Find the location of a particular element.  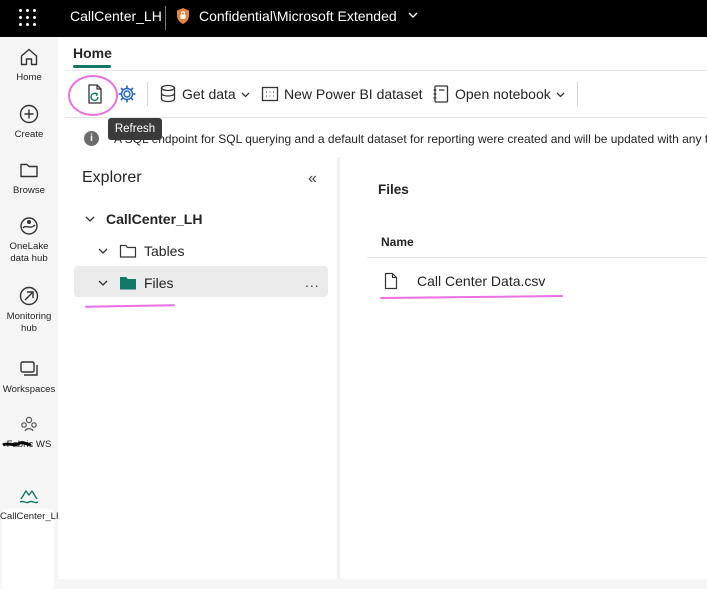

plus-circle-icon is located at coordinates (29, 114).